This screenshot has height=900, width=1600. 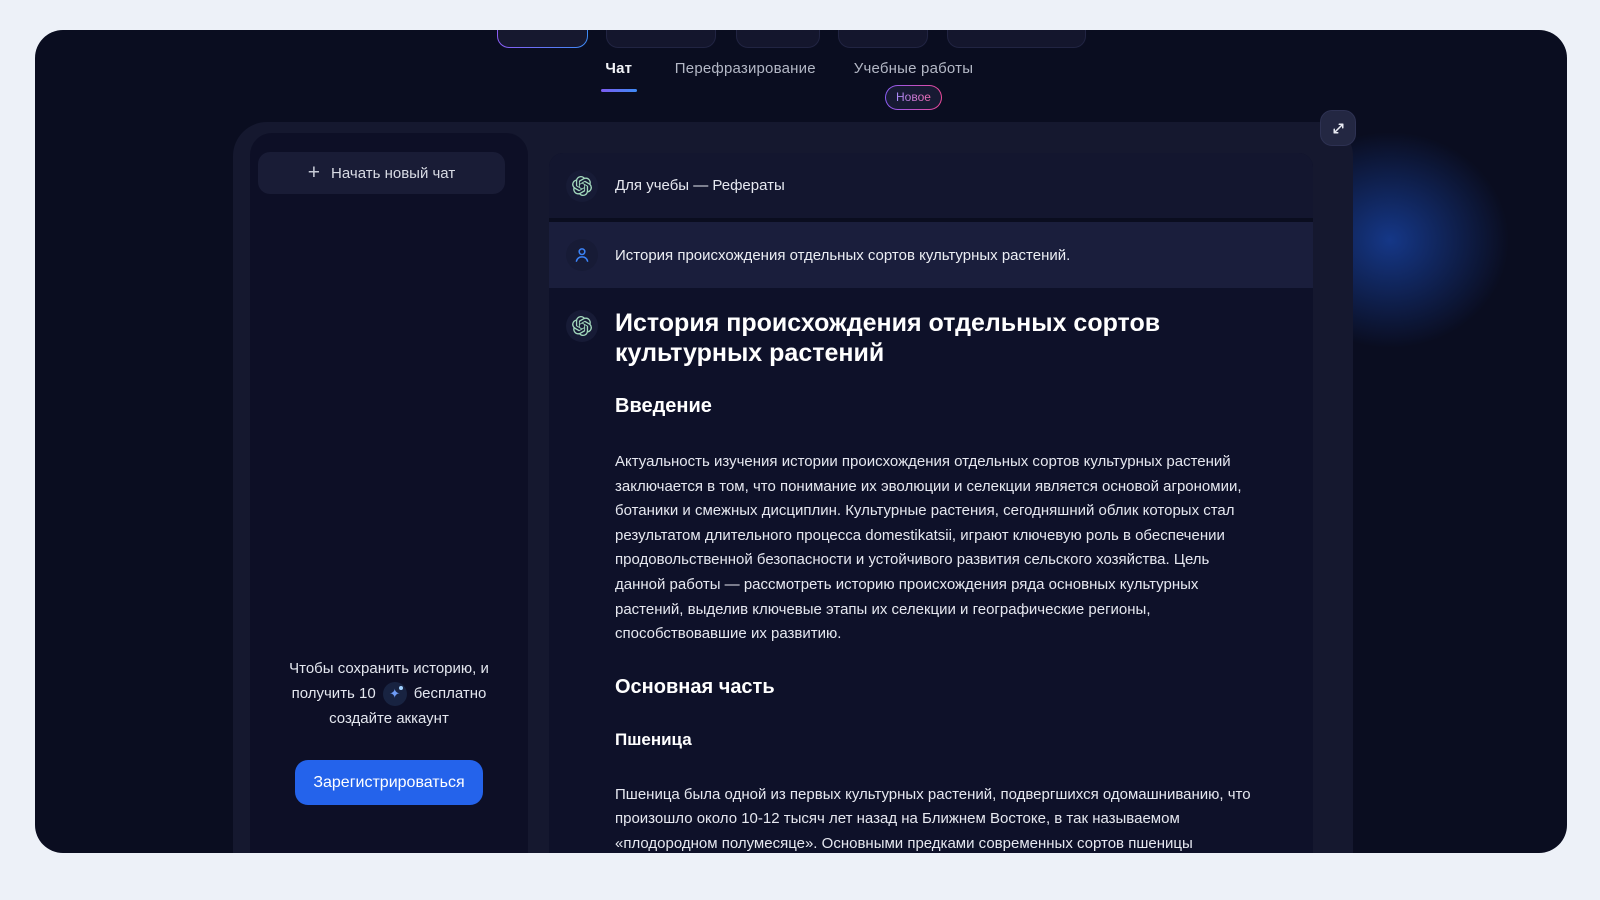 I want to click on new-chat-label: Начать новый чат, so click(x=393, y=173).